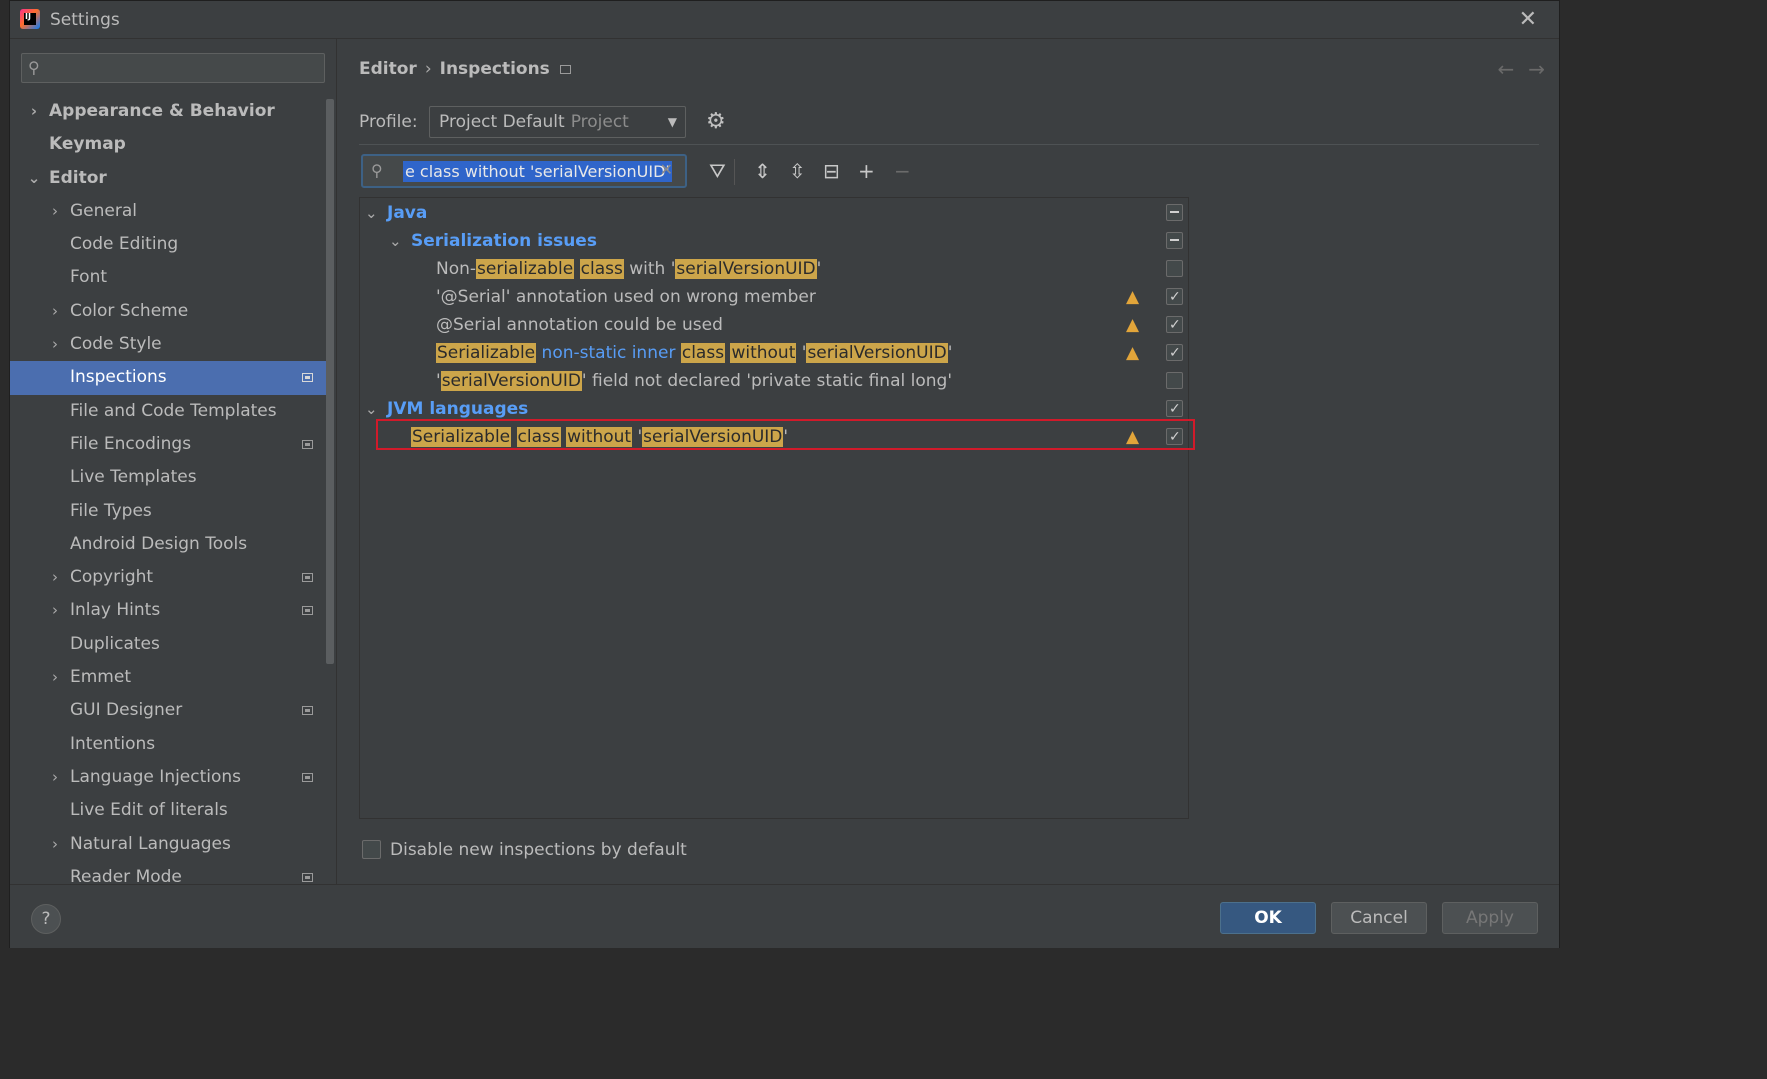 The width and height of the screenshot is (1767, 1079). What do you see at coordinates (734, 172) in the screenshot?
I see `toolbar-divider` at bounding box center [734, 172].